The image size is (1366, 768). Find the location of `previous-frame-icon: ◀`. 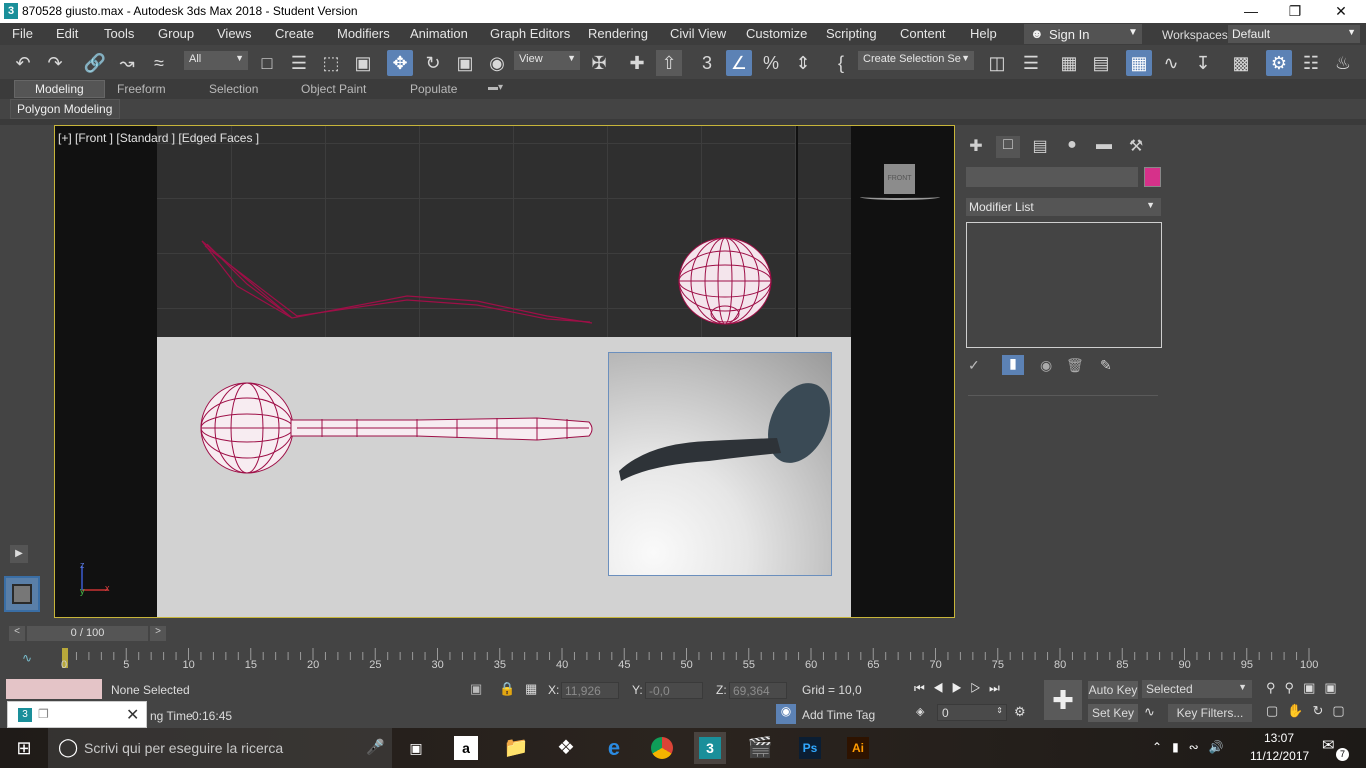

previous-frame-icon: ◀ is located at coordinates (942, 688).